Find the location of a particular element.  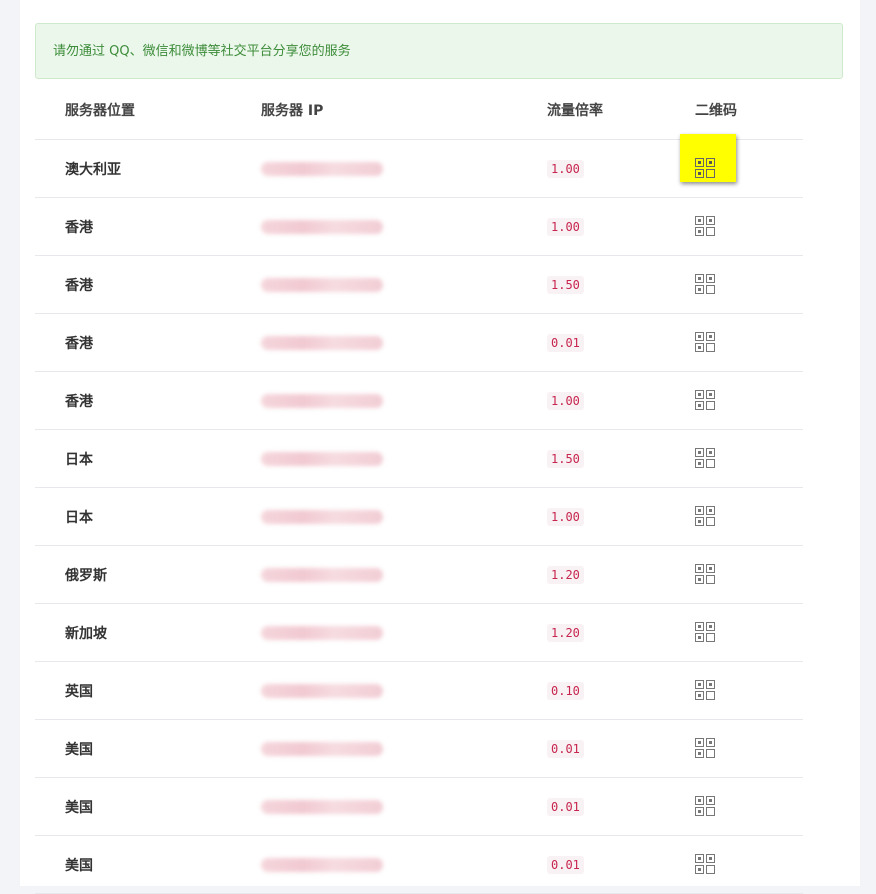

share-warning-notice: 请勿通过 QQ、微信和微博等社交平台分享您的服务 is located at coordinates (439, 51).